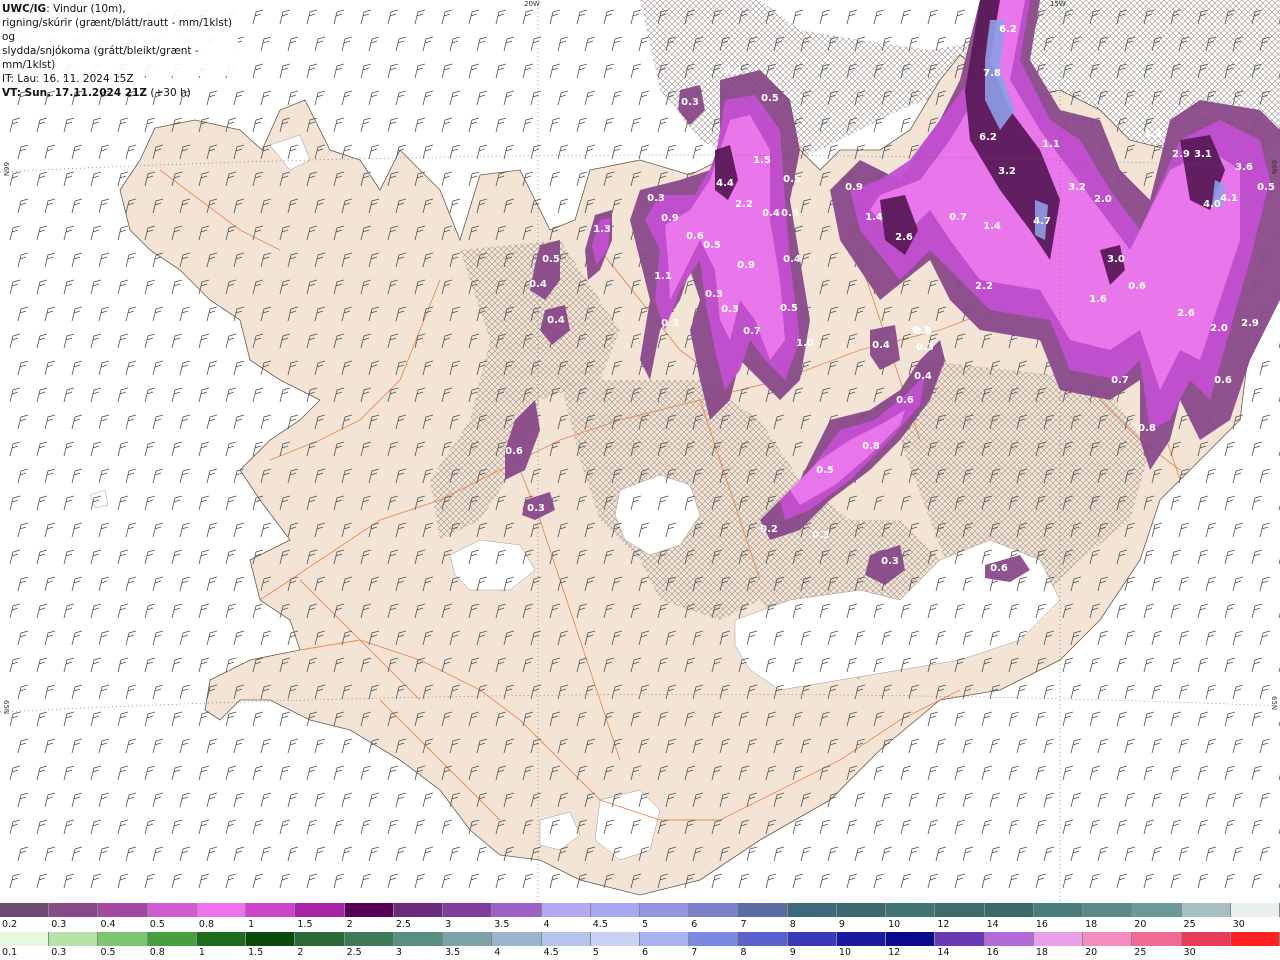  I want to click on issue-time: IT: Lau. 16. 11. 2024 15Z, so click(68, 79).